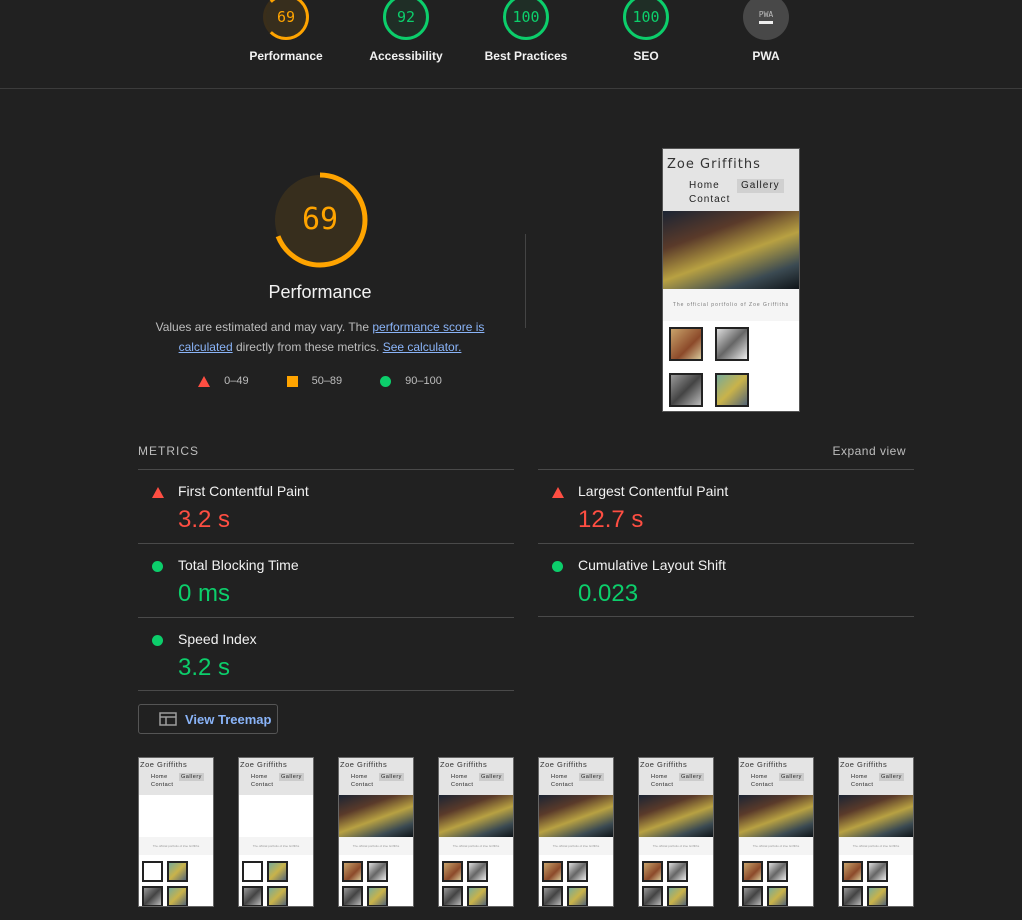  What do you see at coordinates (204, 593) in the screenshot?
I see `metric-value: 0 ms` at bounding box center [204, 593].